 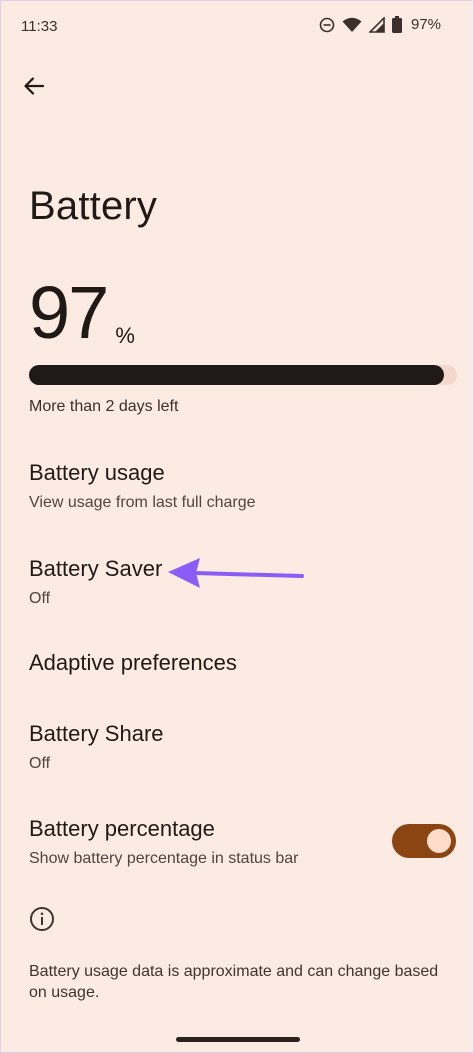 What do you see at coordinates (238, 1039) in the screenshot?
I see `gesture-navigation-bar` at bounding box center [238, 1039].